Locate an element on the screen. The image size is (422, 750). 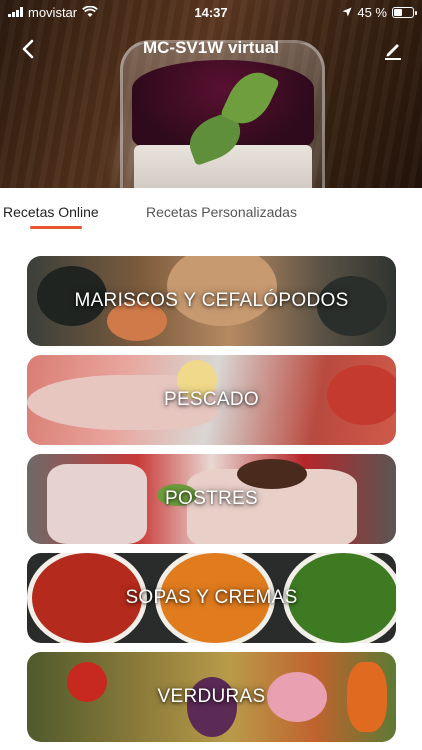
category-label: SOPAS Y CREMAS is located at coordinates (211, 597).